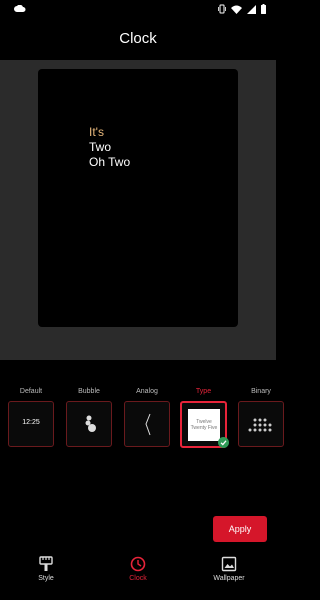  I want to click on nav-item-wallpaper: Wallpaper, so click(229, 569).